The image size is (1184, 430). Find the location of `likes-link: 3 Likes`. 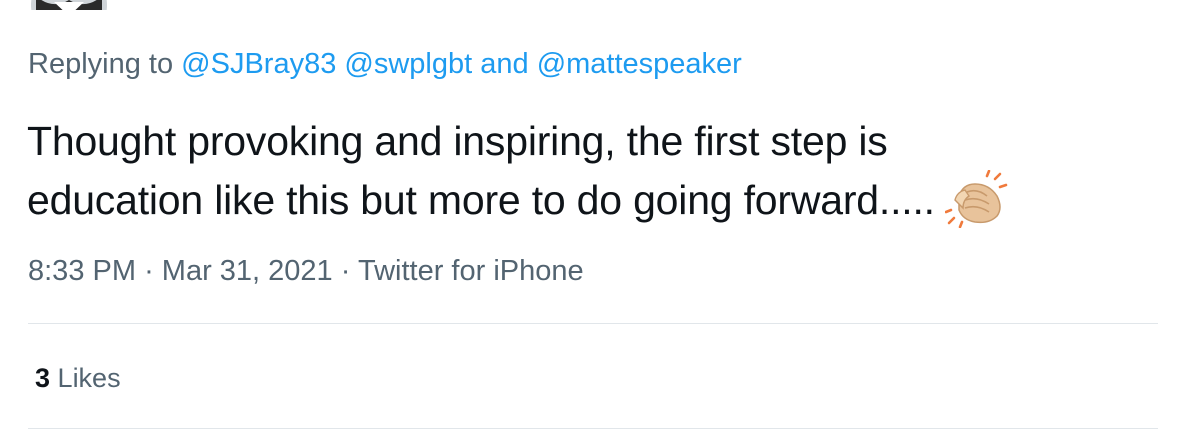

likes-link: 3 Likes is located at coordinates (78, 378).